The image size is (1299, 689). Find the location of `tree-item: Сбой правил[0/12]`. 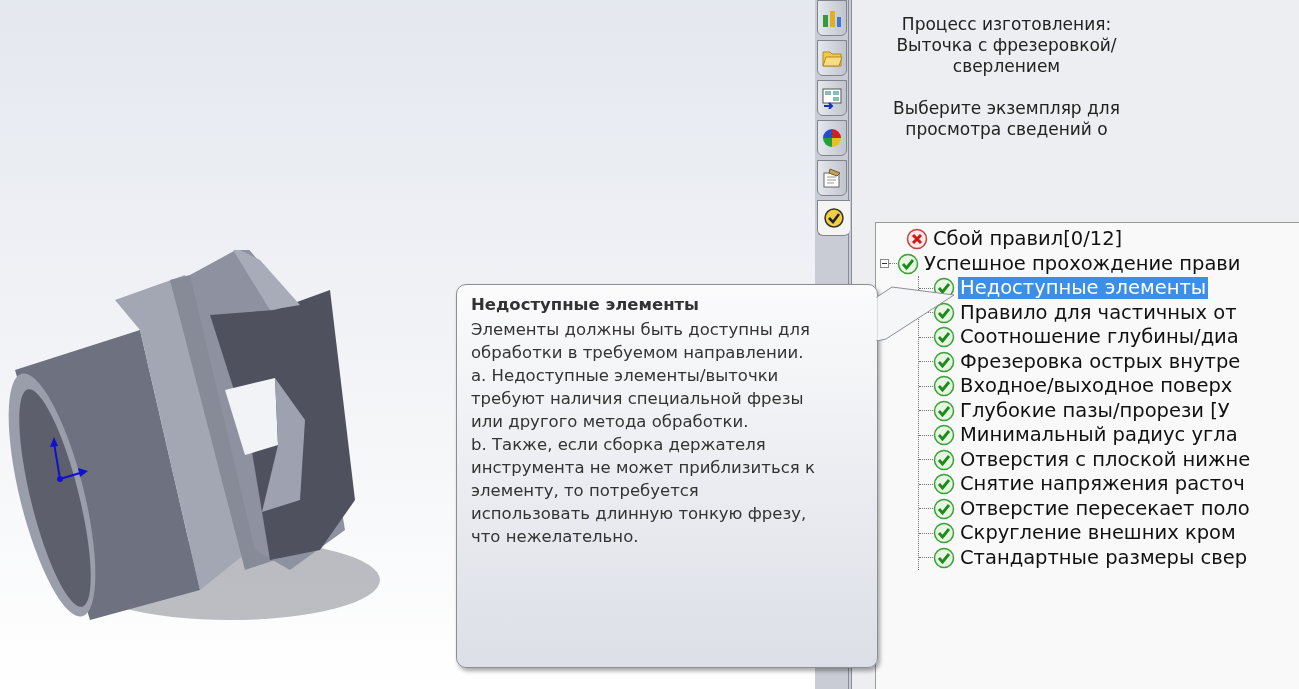

tree-item: Сбой правил[0/12] is located at coordinates (1028, 239).